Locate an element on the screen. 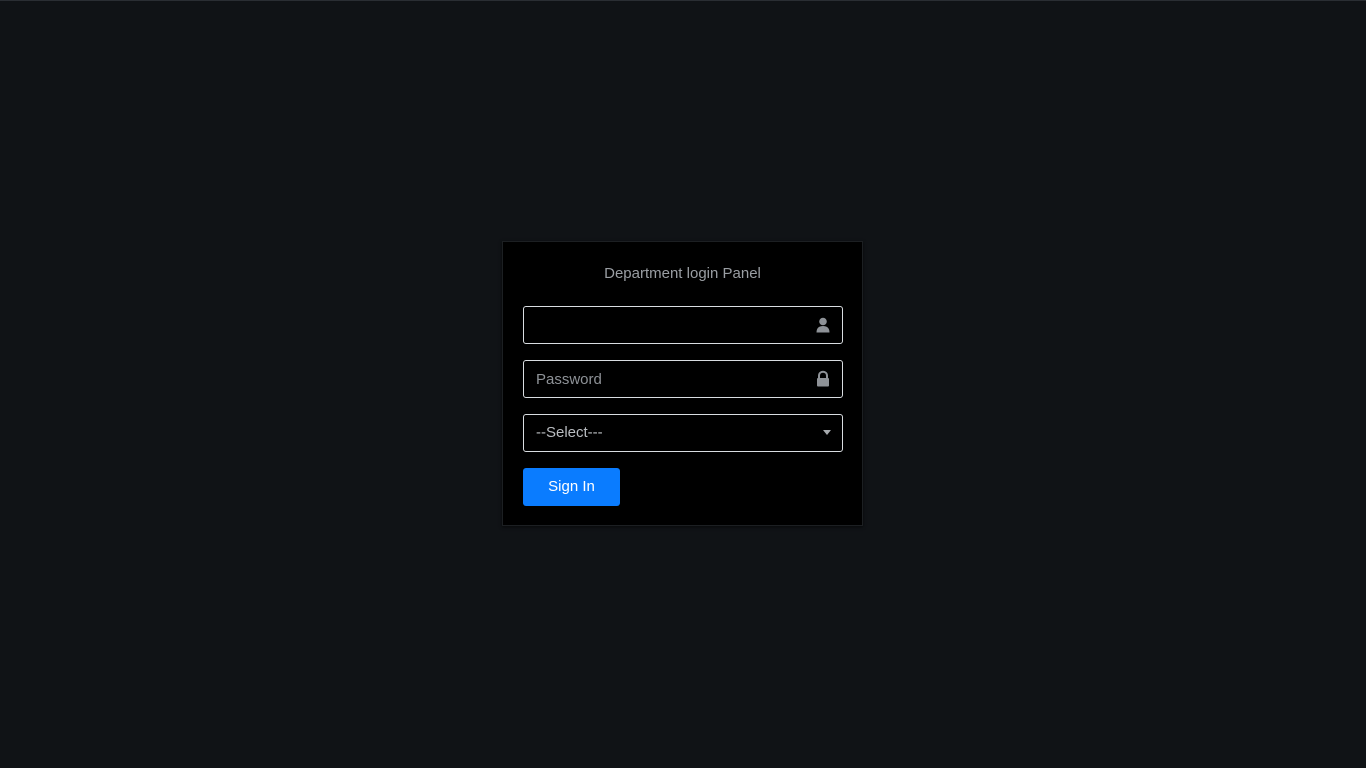  password-input is located at coordinates (683, 379).